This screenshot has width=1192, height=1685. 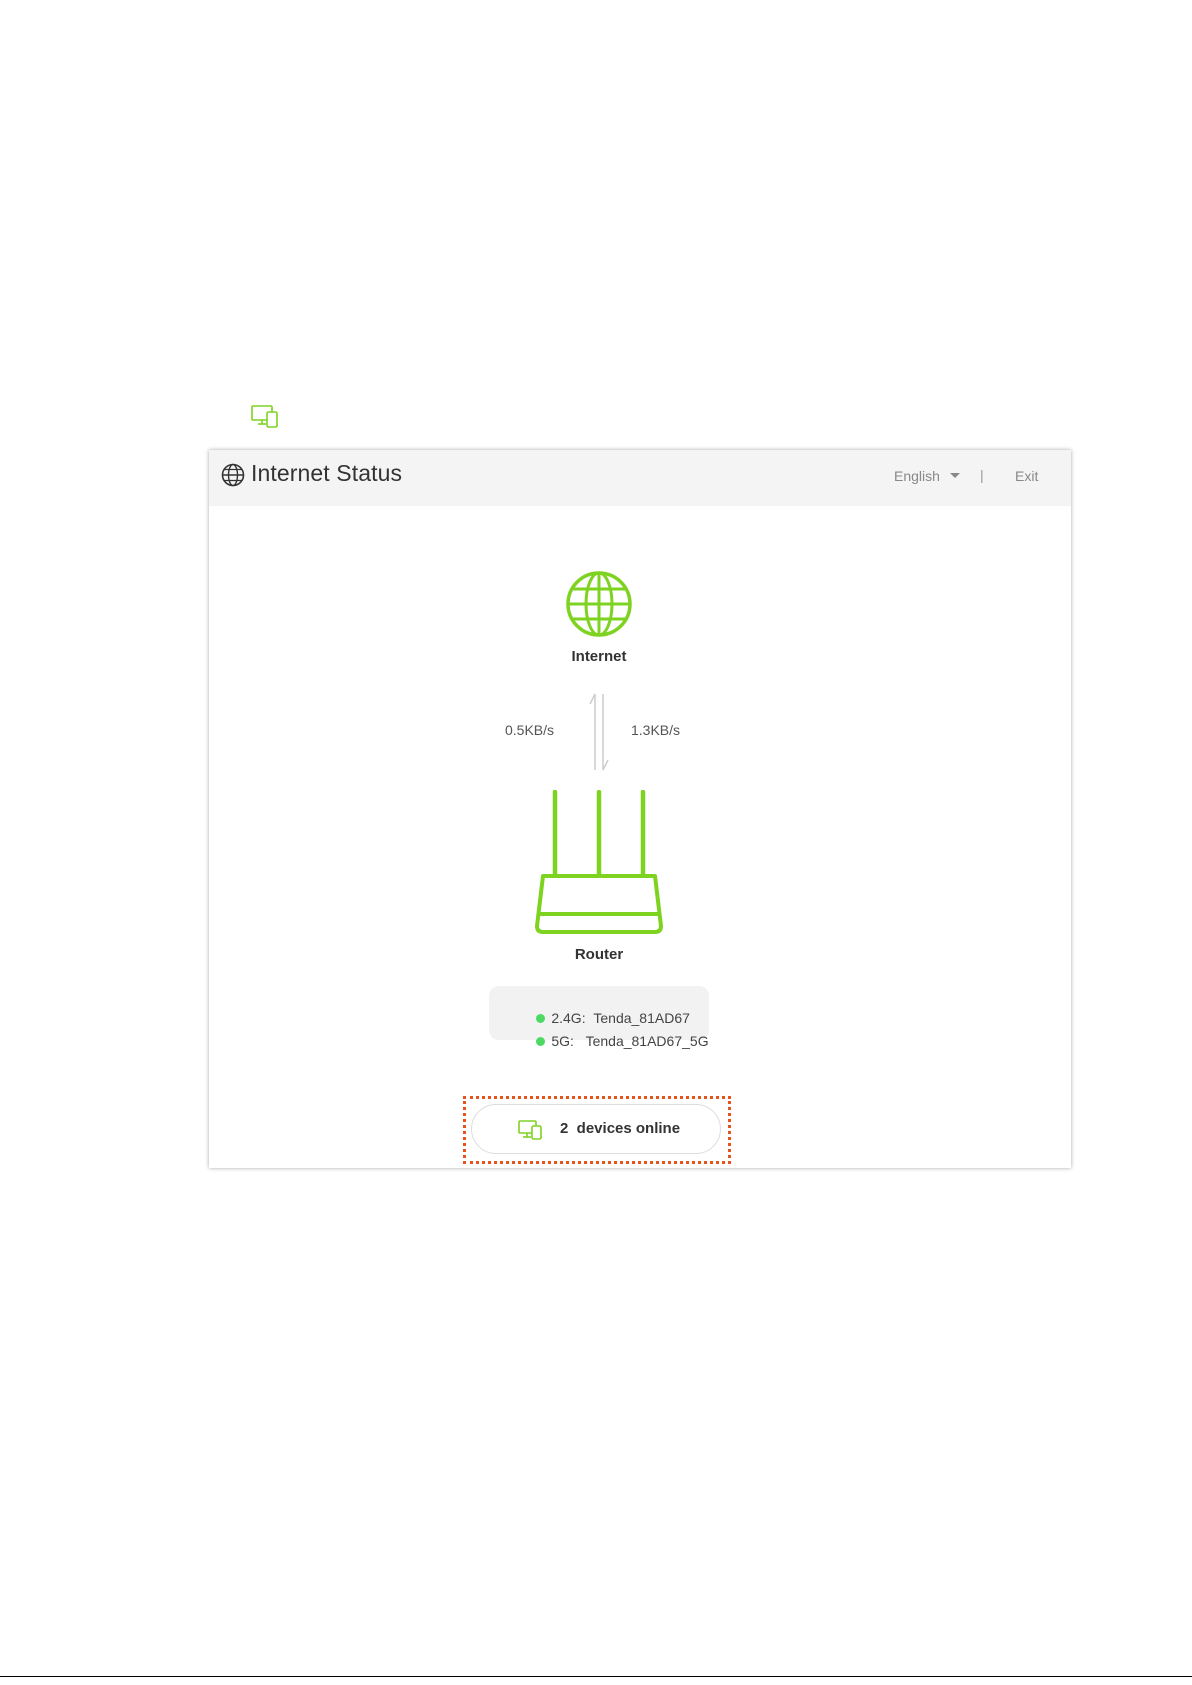 I want to click on wifi-ssid: Tenda_81AD67_5G, so click(x=647, y=1041).